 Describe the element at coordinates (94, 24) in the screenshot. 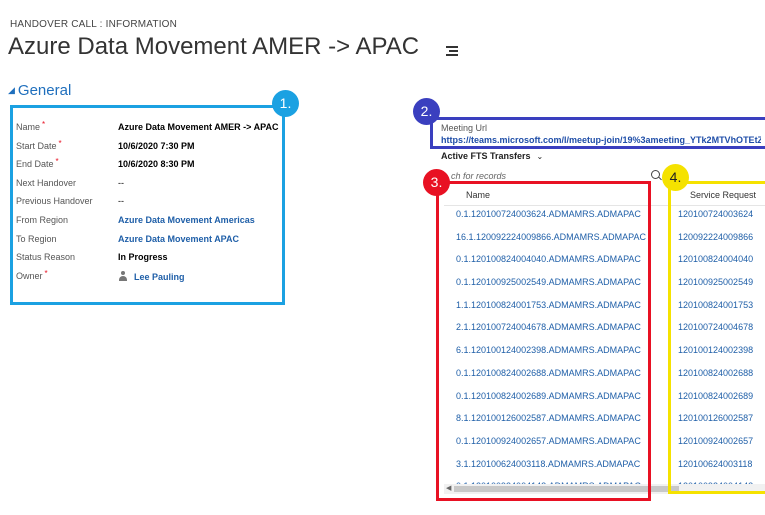

I see `breadcrumb: HANDOVER CALL : INFORMATION` at that location.